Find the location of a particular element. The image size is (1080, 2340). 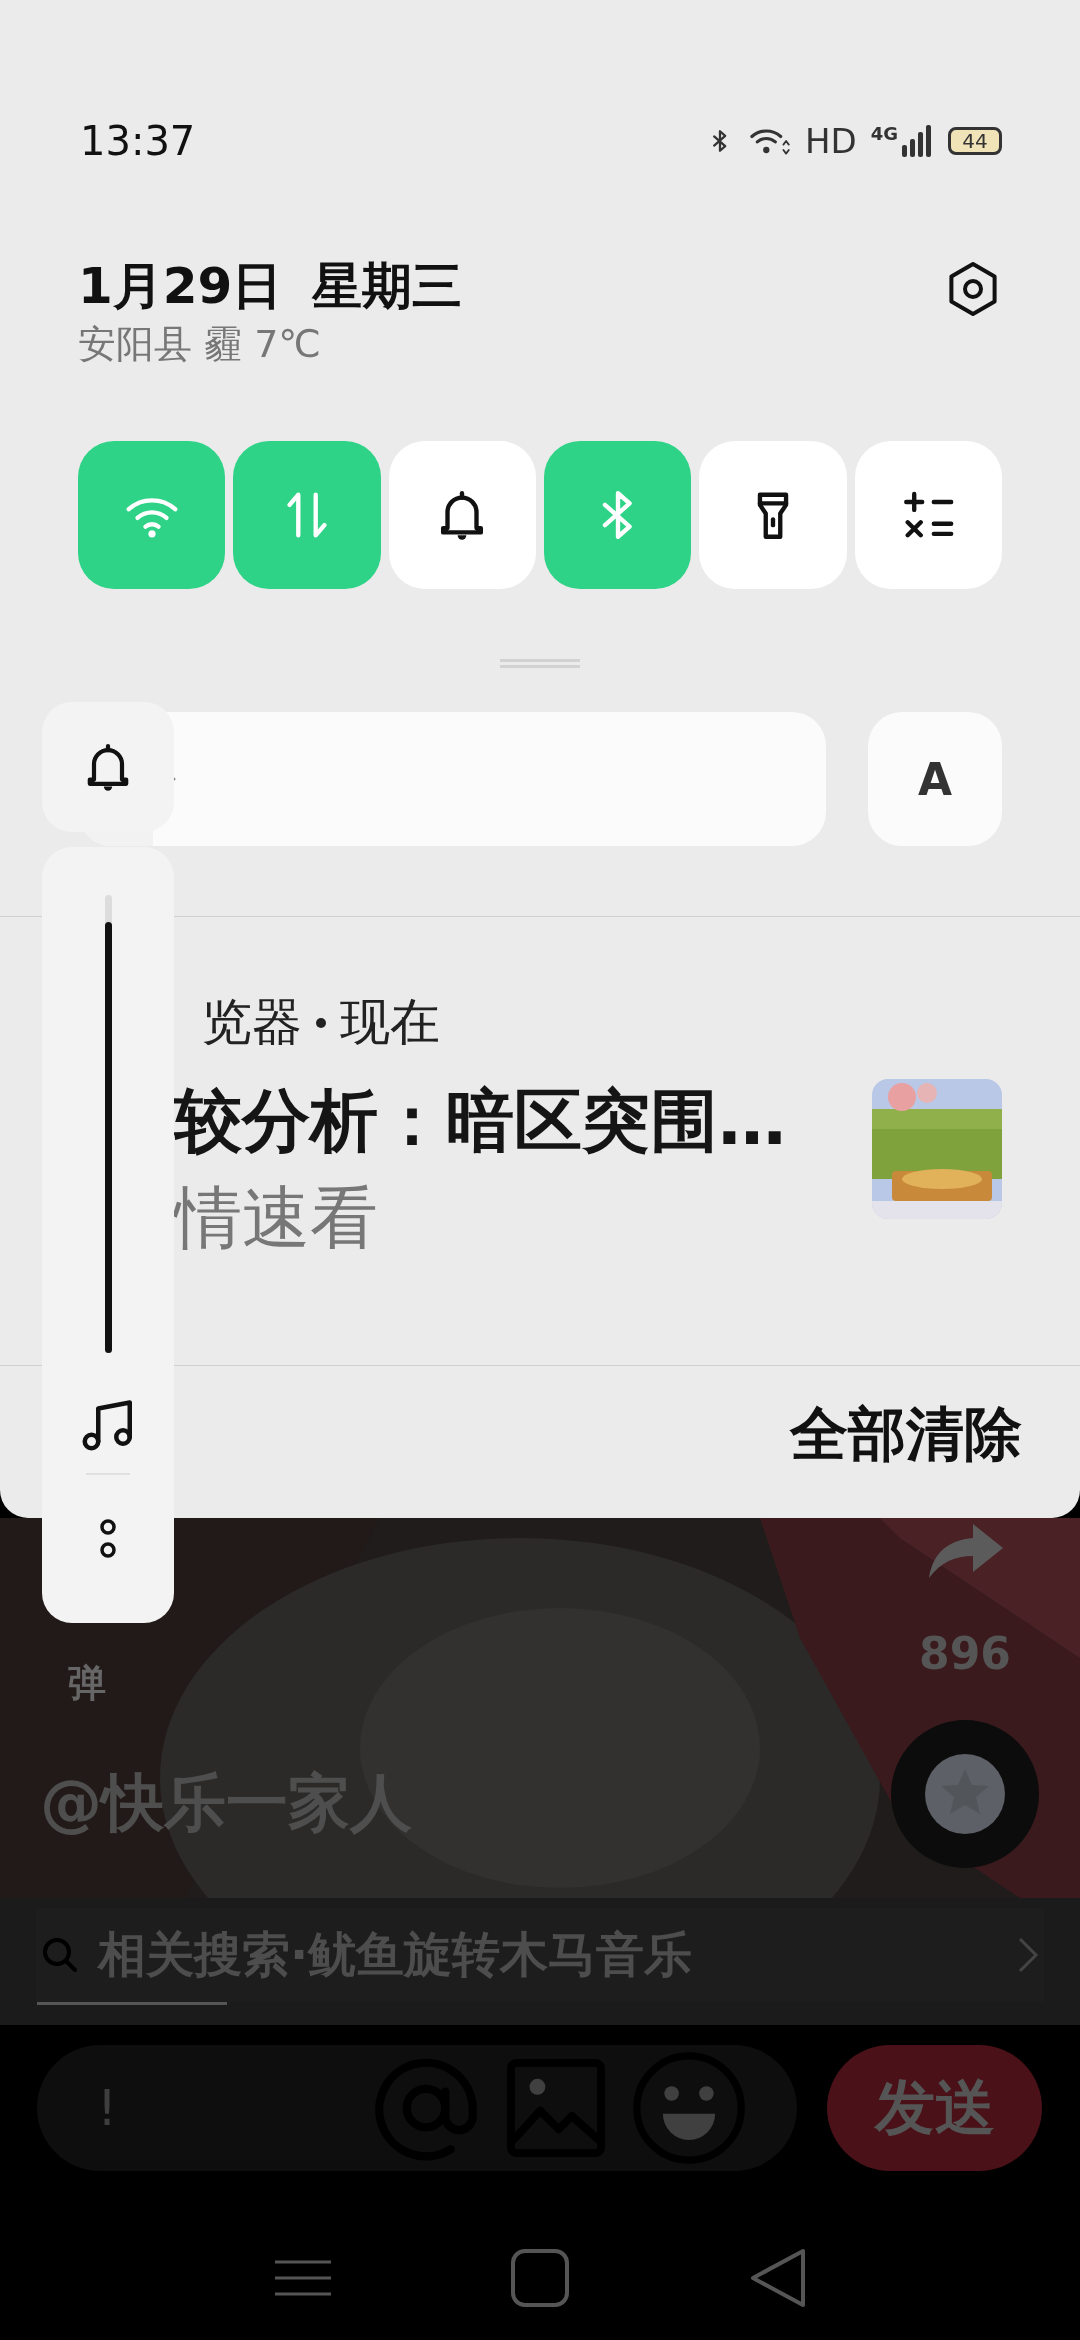

weekday-text: 星期三 is located at coordinates (387, 286).